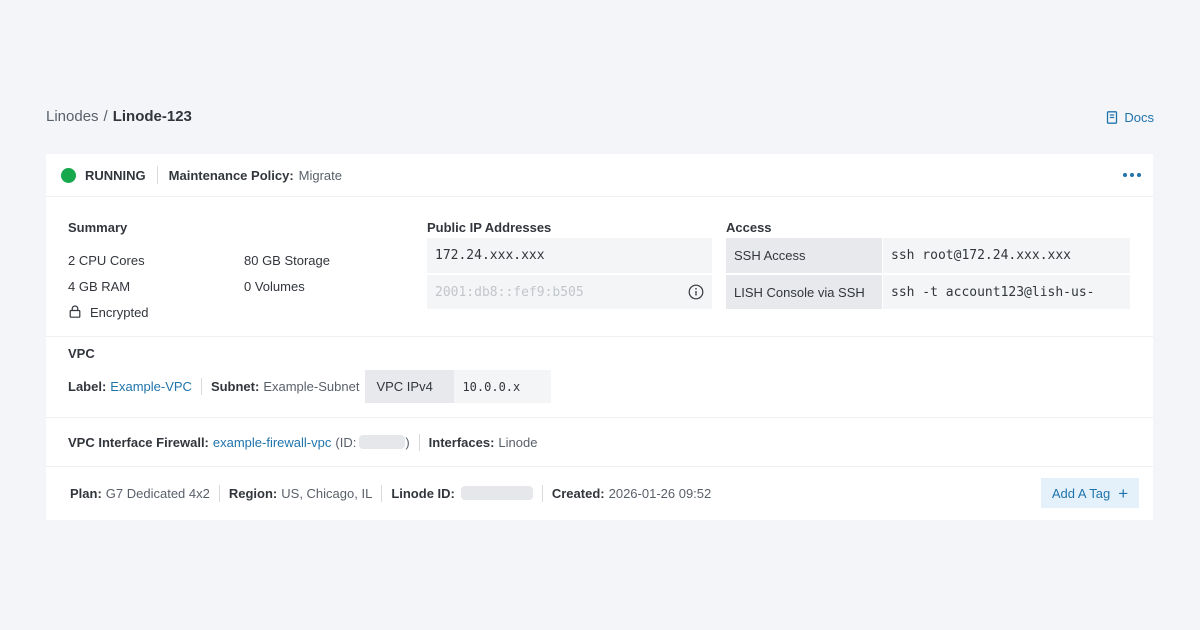  I want to click on maintenance-policy-value: Migrate, so click(320, 175).